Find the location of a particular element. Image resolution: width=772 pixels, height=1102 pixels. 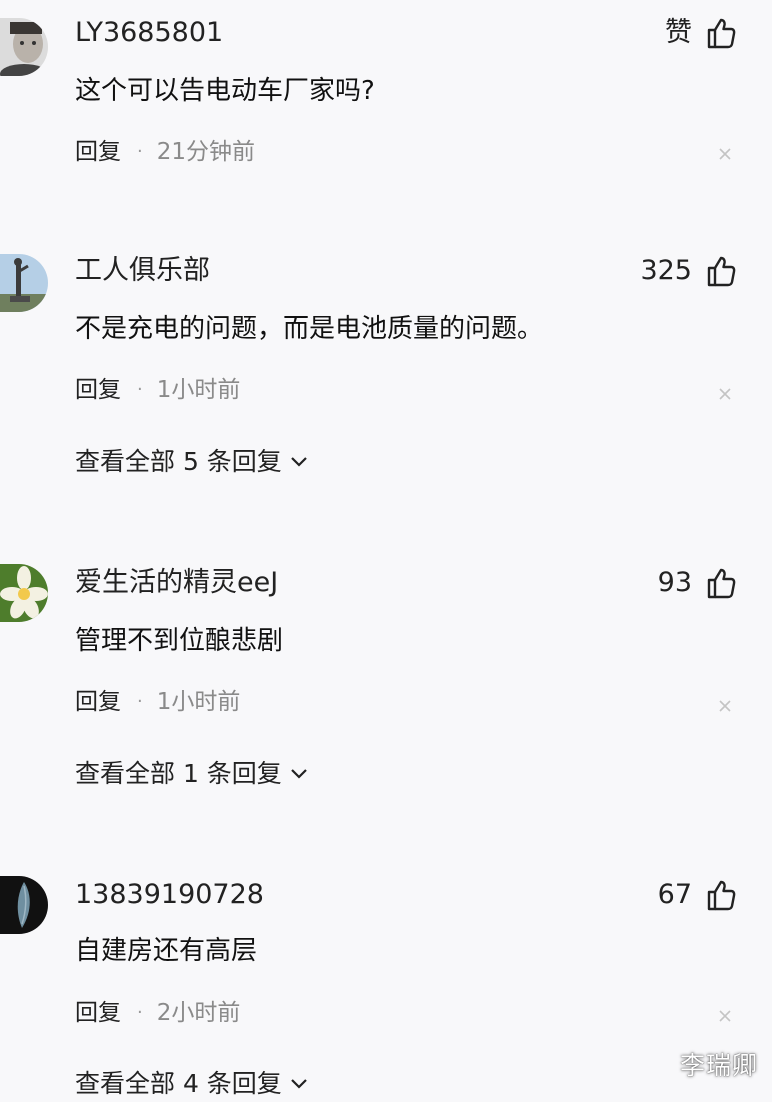

like-count: 赞 is located at coordinates (678, 32).